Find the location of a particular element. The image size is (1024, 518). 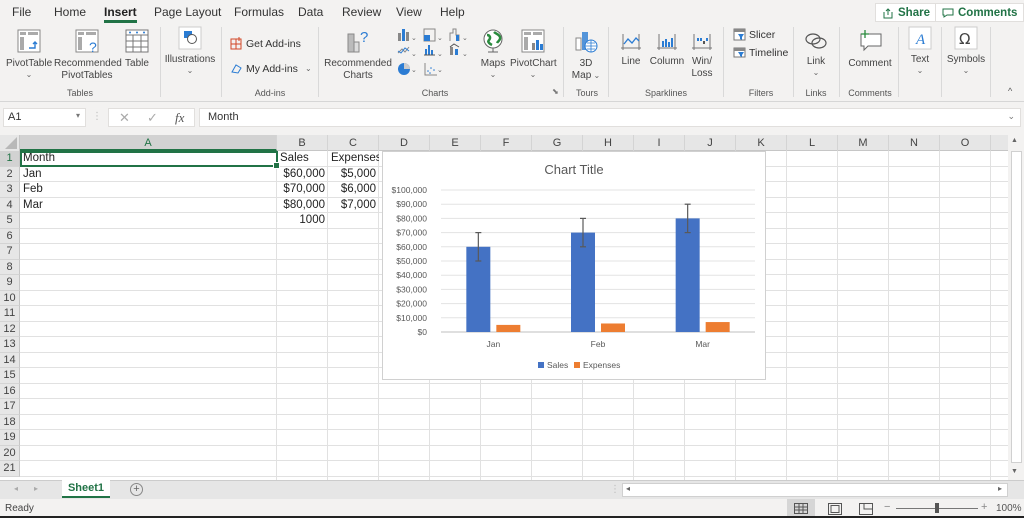

collapse-ribbon-icon: ^ is located at coordinates (1010, 91).